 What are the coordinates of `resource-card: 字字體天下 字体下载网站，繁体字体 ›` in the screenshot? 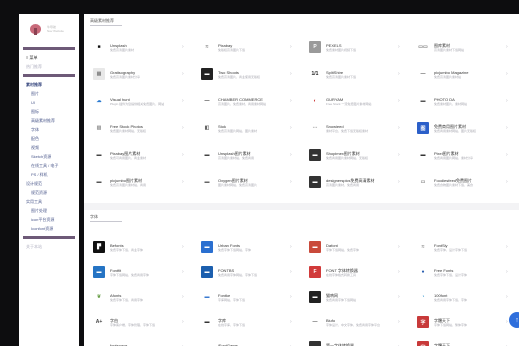 It's located at (464, 322).